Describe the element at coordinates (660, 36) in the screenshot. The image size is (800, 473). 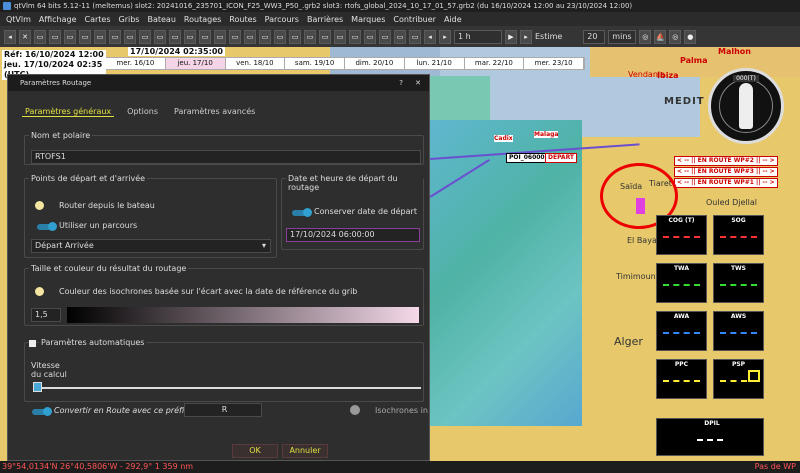
I see `boat-icon: ⛵` at that location.